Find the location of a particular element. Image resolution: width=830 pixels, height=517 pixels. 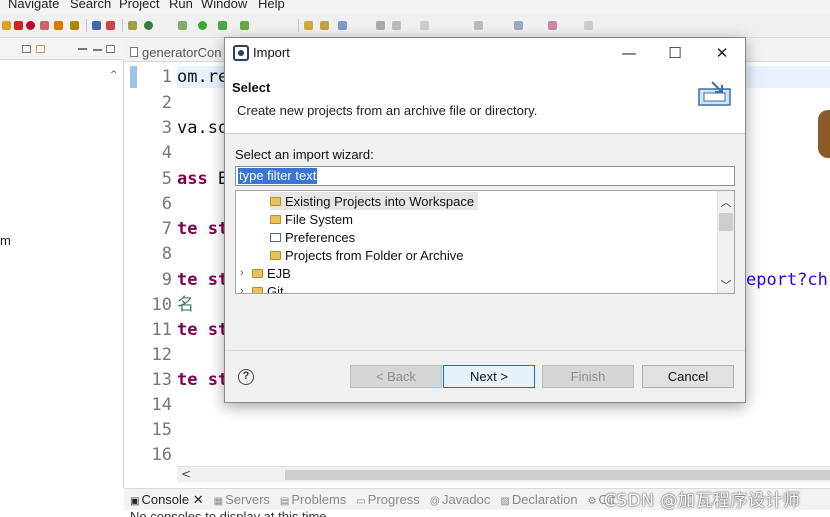

line-number: 14 is located at coordinates (161, 405).